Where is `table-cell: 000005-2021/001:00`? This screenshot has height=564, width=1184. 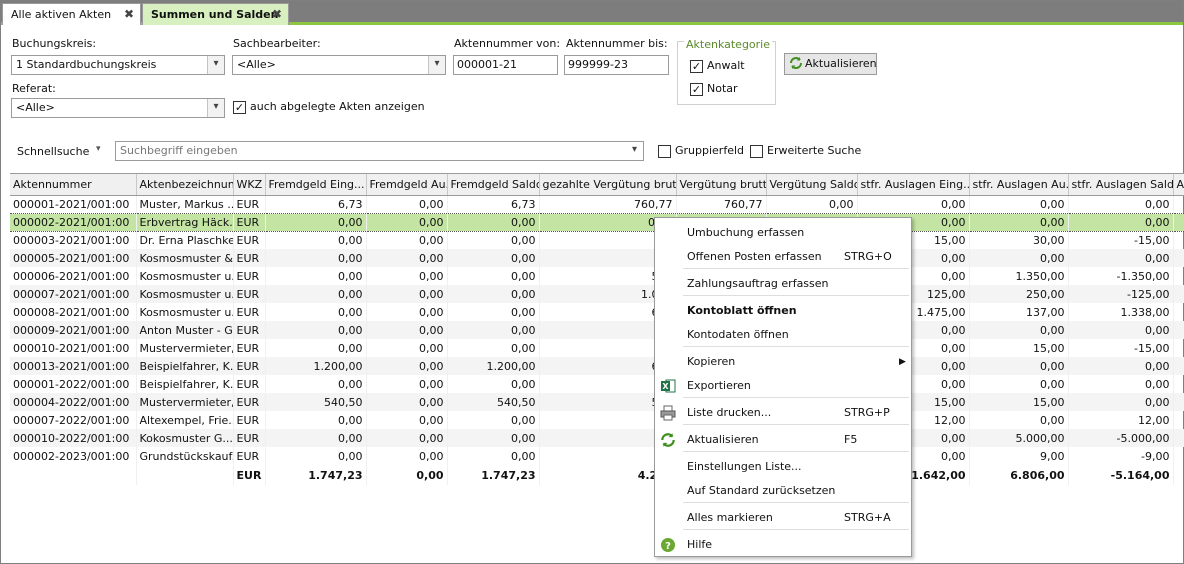 table-cell: 000005-2021/001:00 is located at coordinates (73, 258).